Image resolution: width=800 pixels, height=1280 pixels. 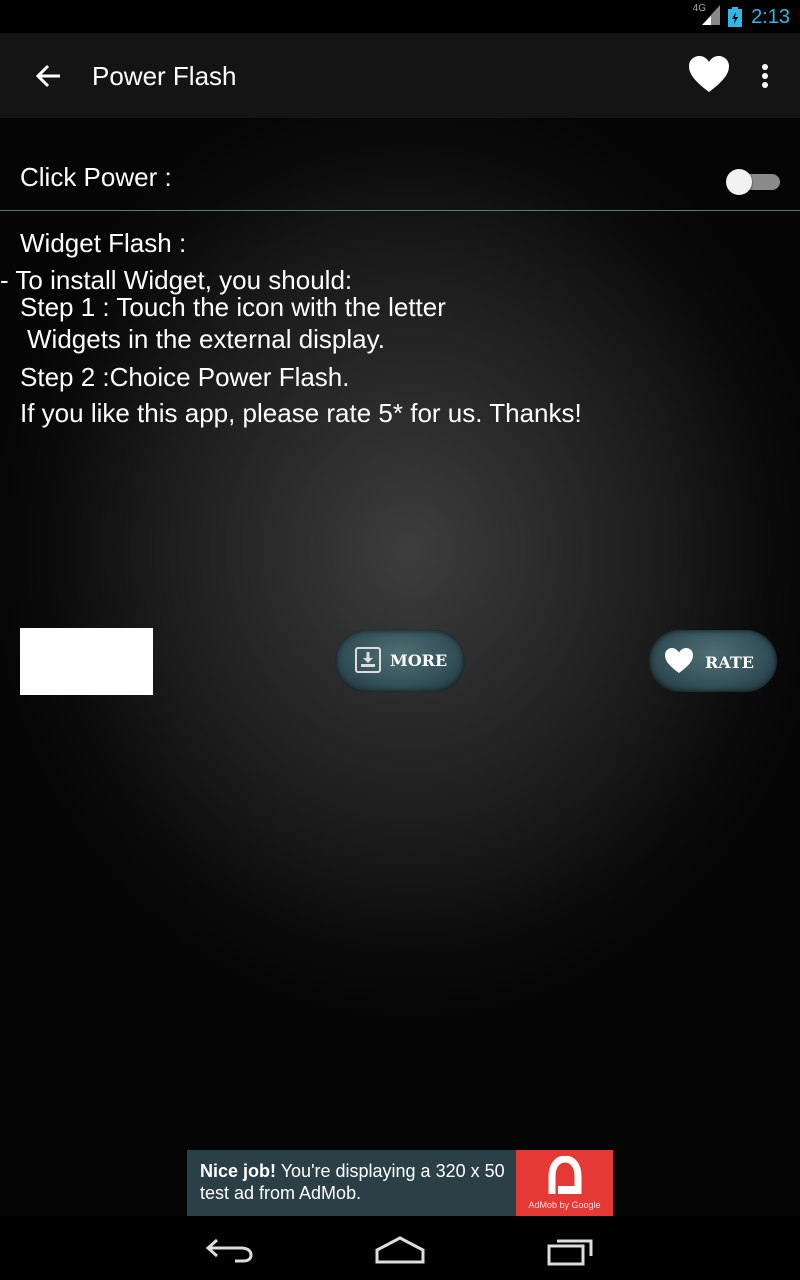 I want to click on action-bar: Power Flash, so click(x=400, y=75).